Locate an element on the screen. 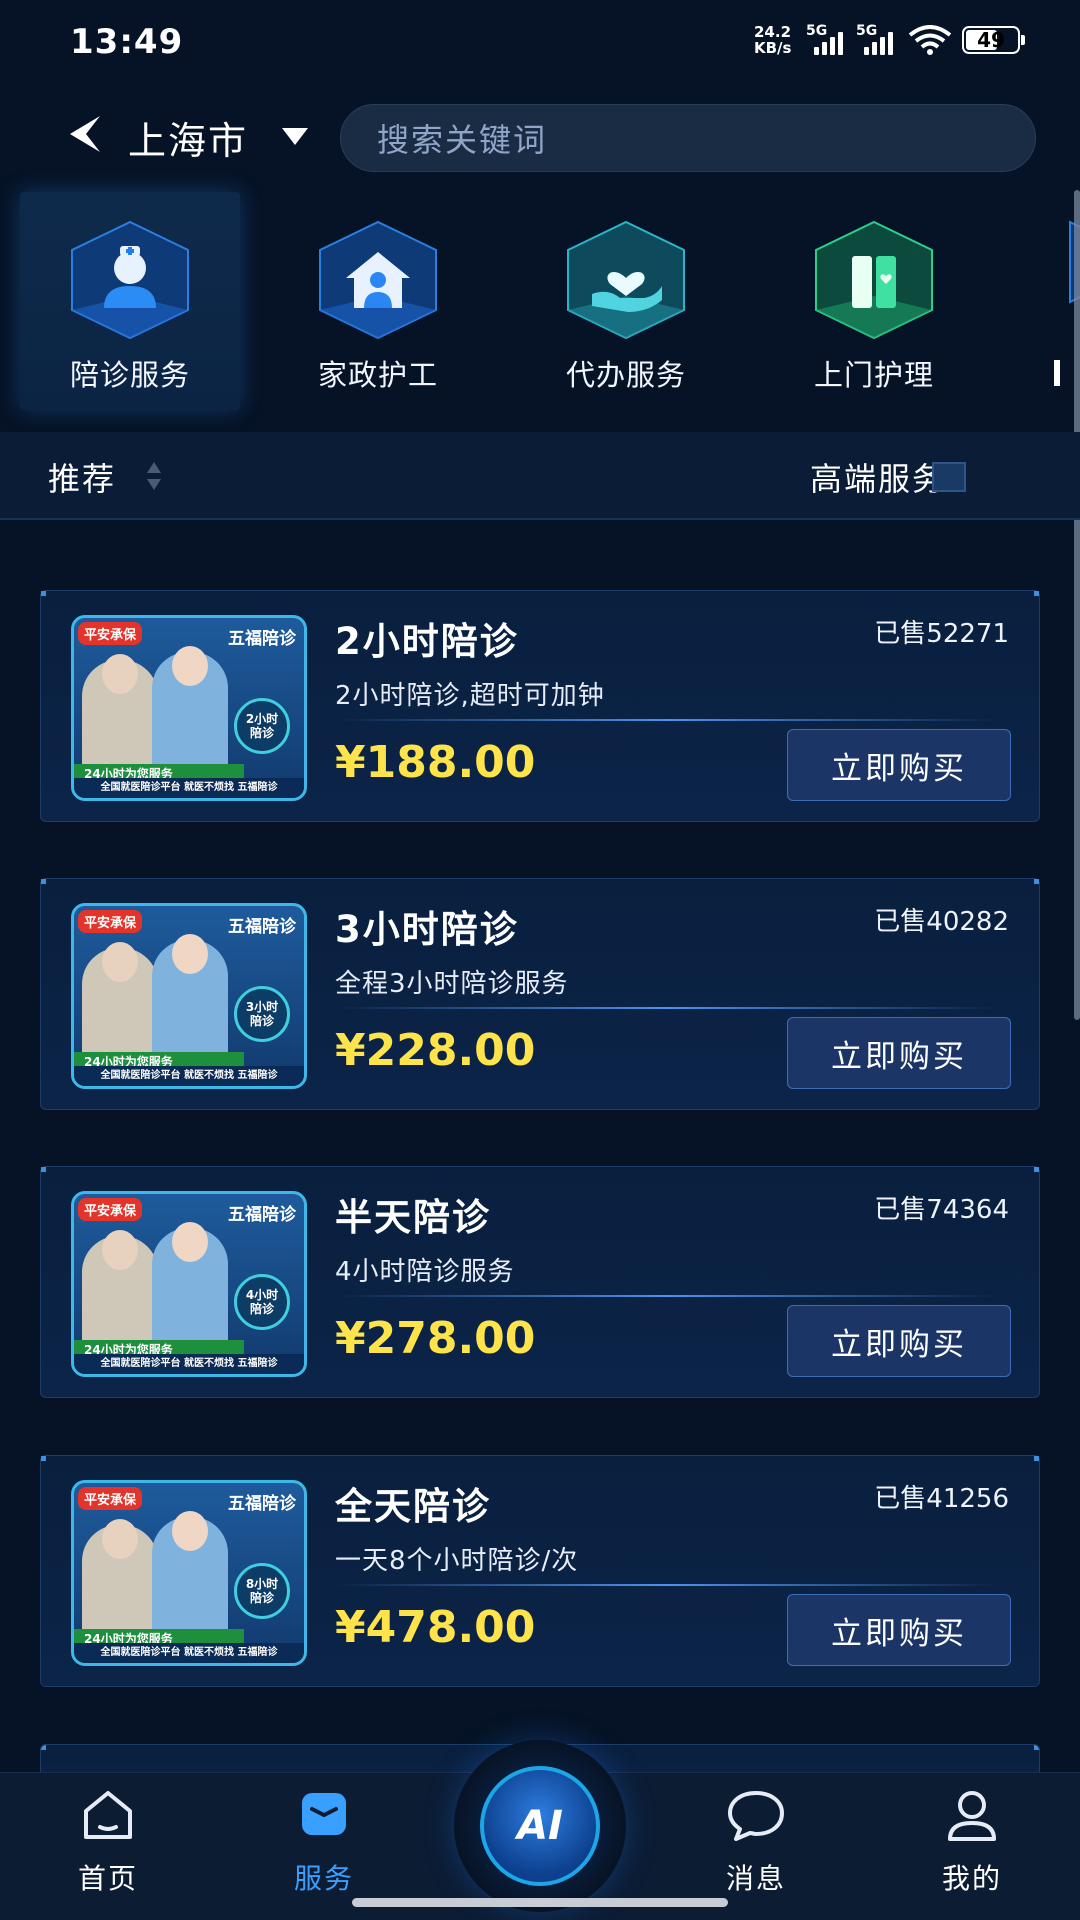  product-description: 一天8个小时陪诊/次 is located at coordinates (457, 1561).